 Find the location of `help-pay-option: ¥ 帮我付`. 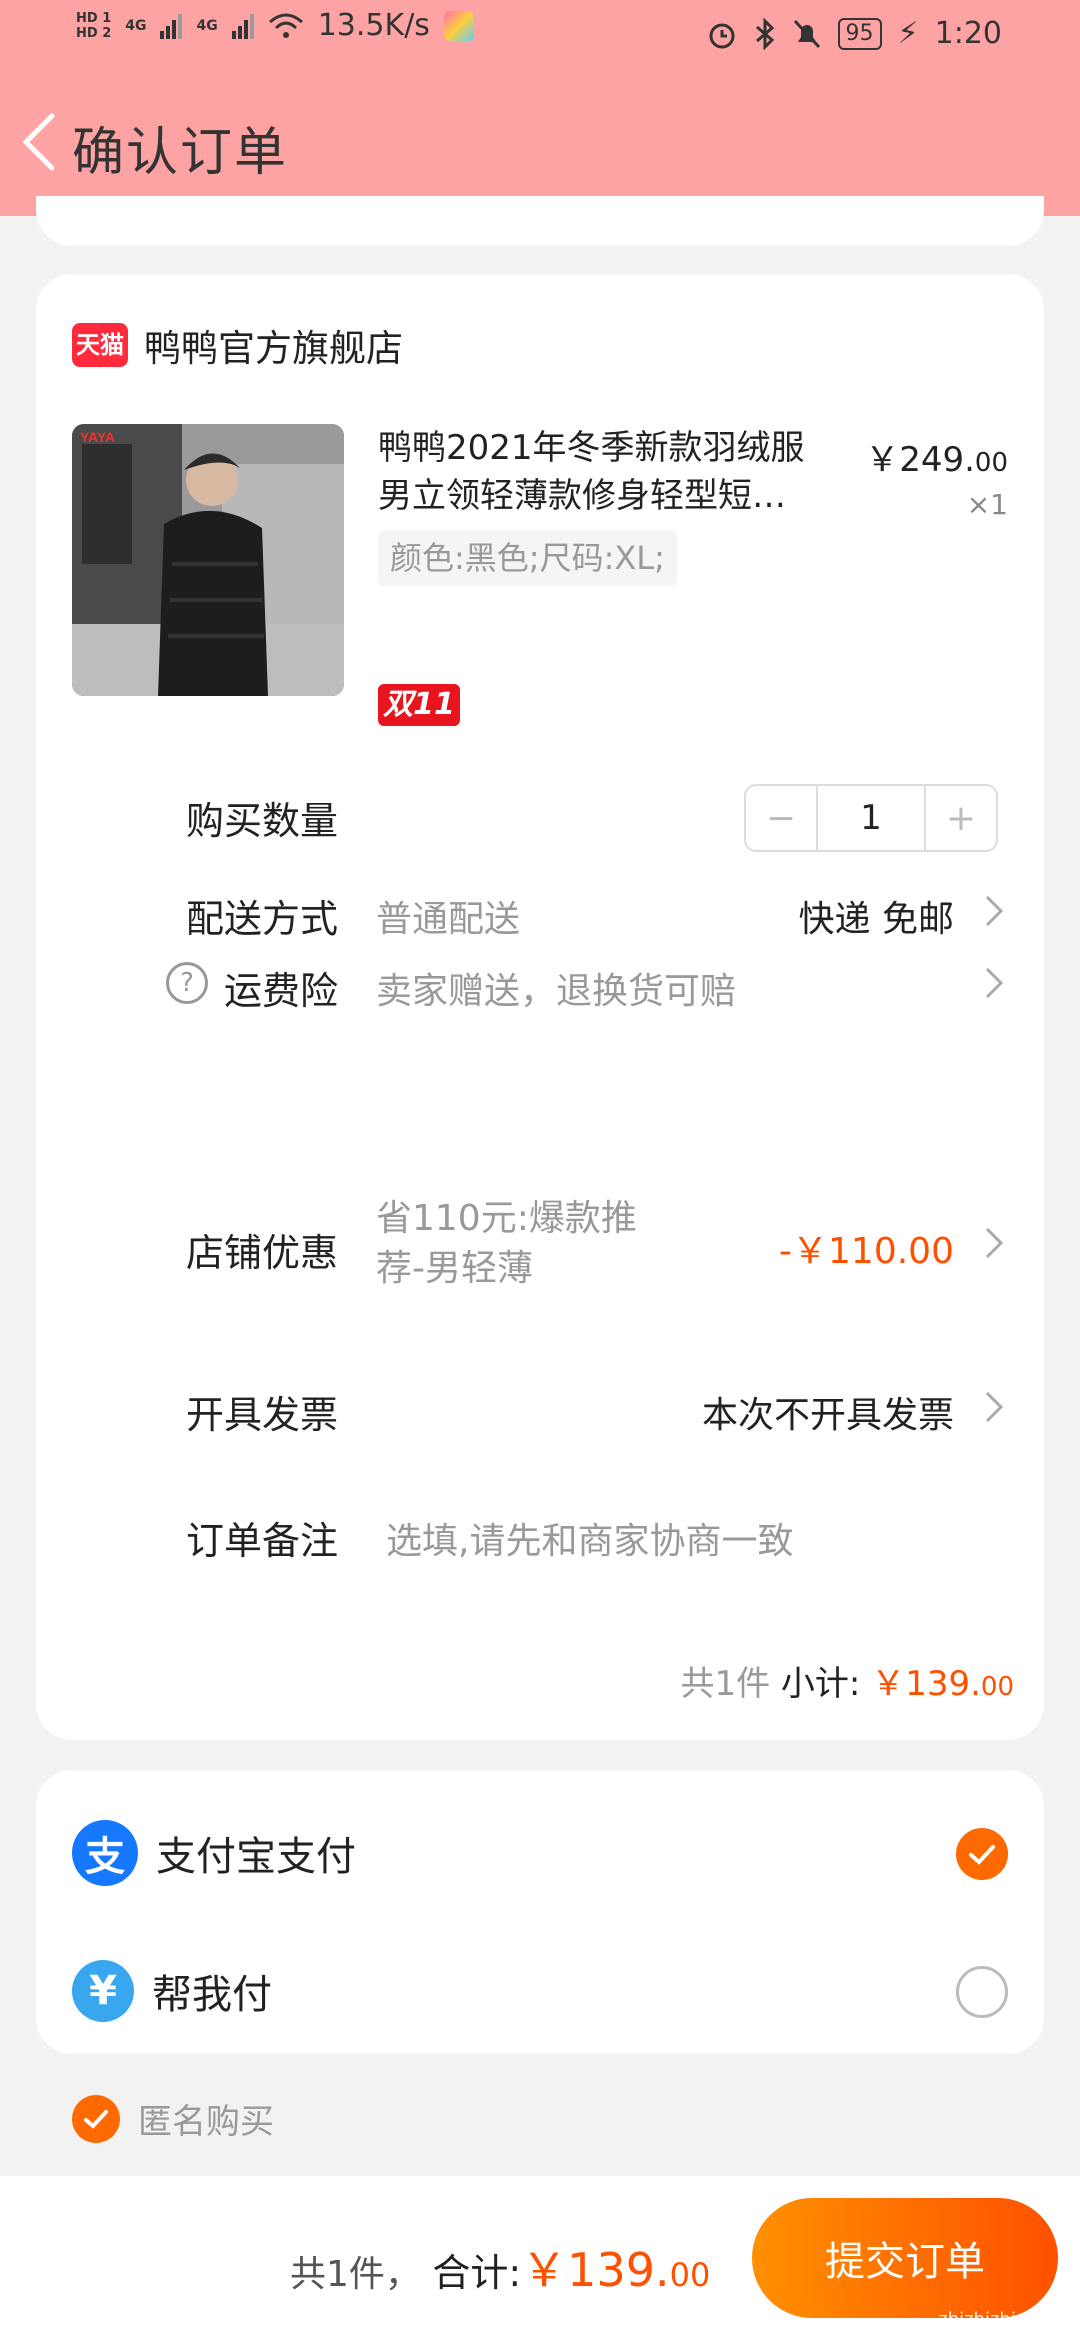

help-pay-option: ¥ 帮我付 is located at coordinates (172, 1991).